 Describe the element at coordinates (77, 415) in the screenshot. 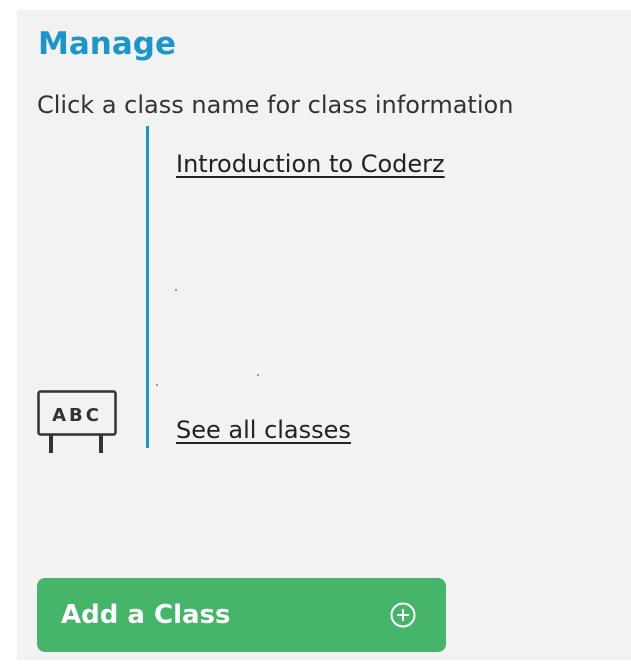

I see `svg-text: ABC` at that location.